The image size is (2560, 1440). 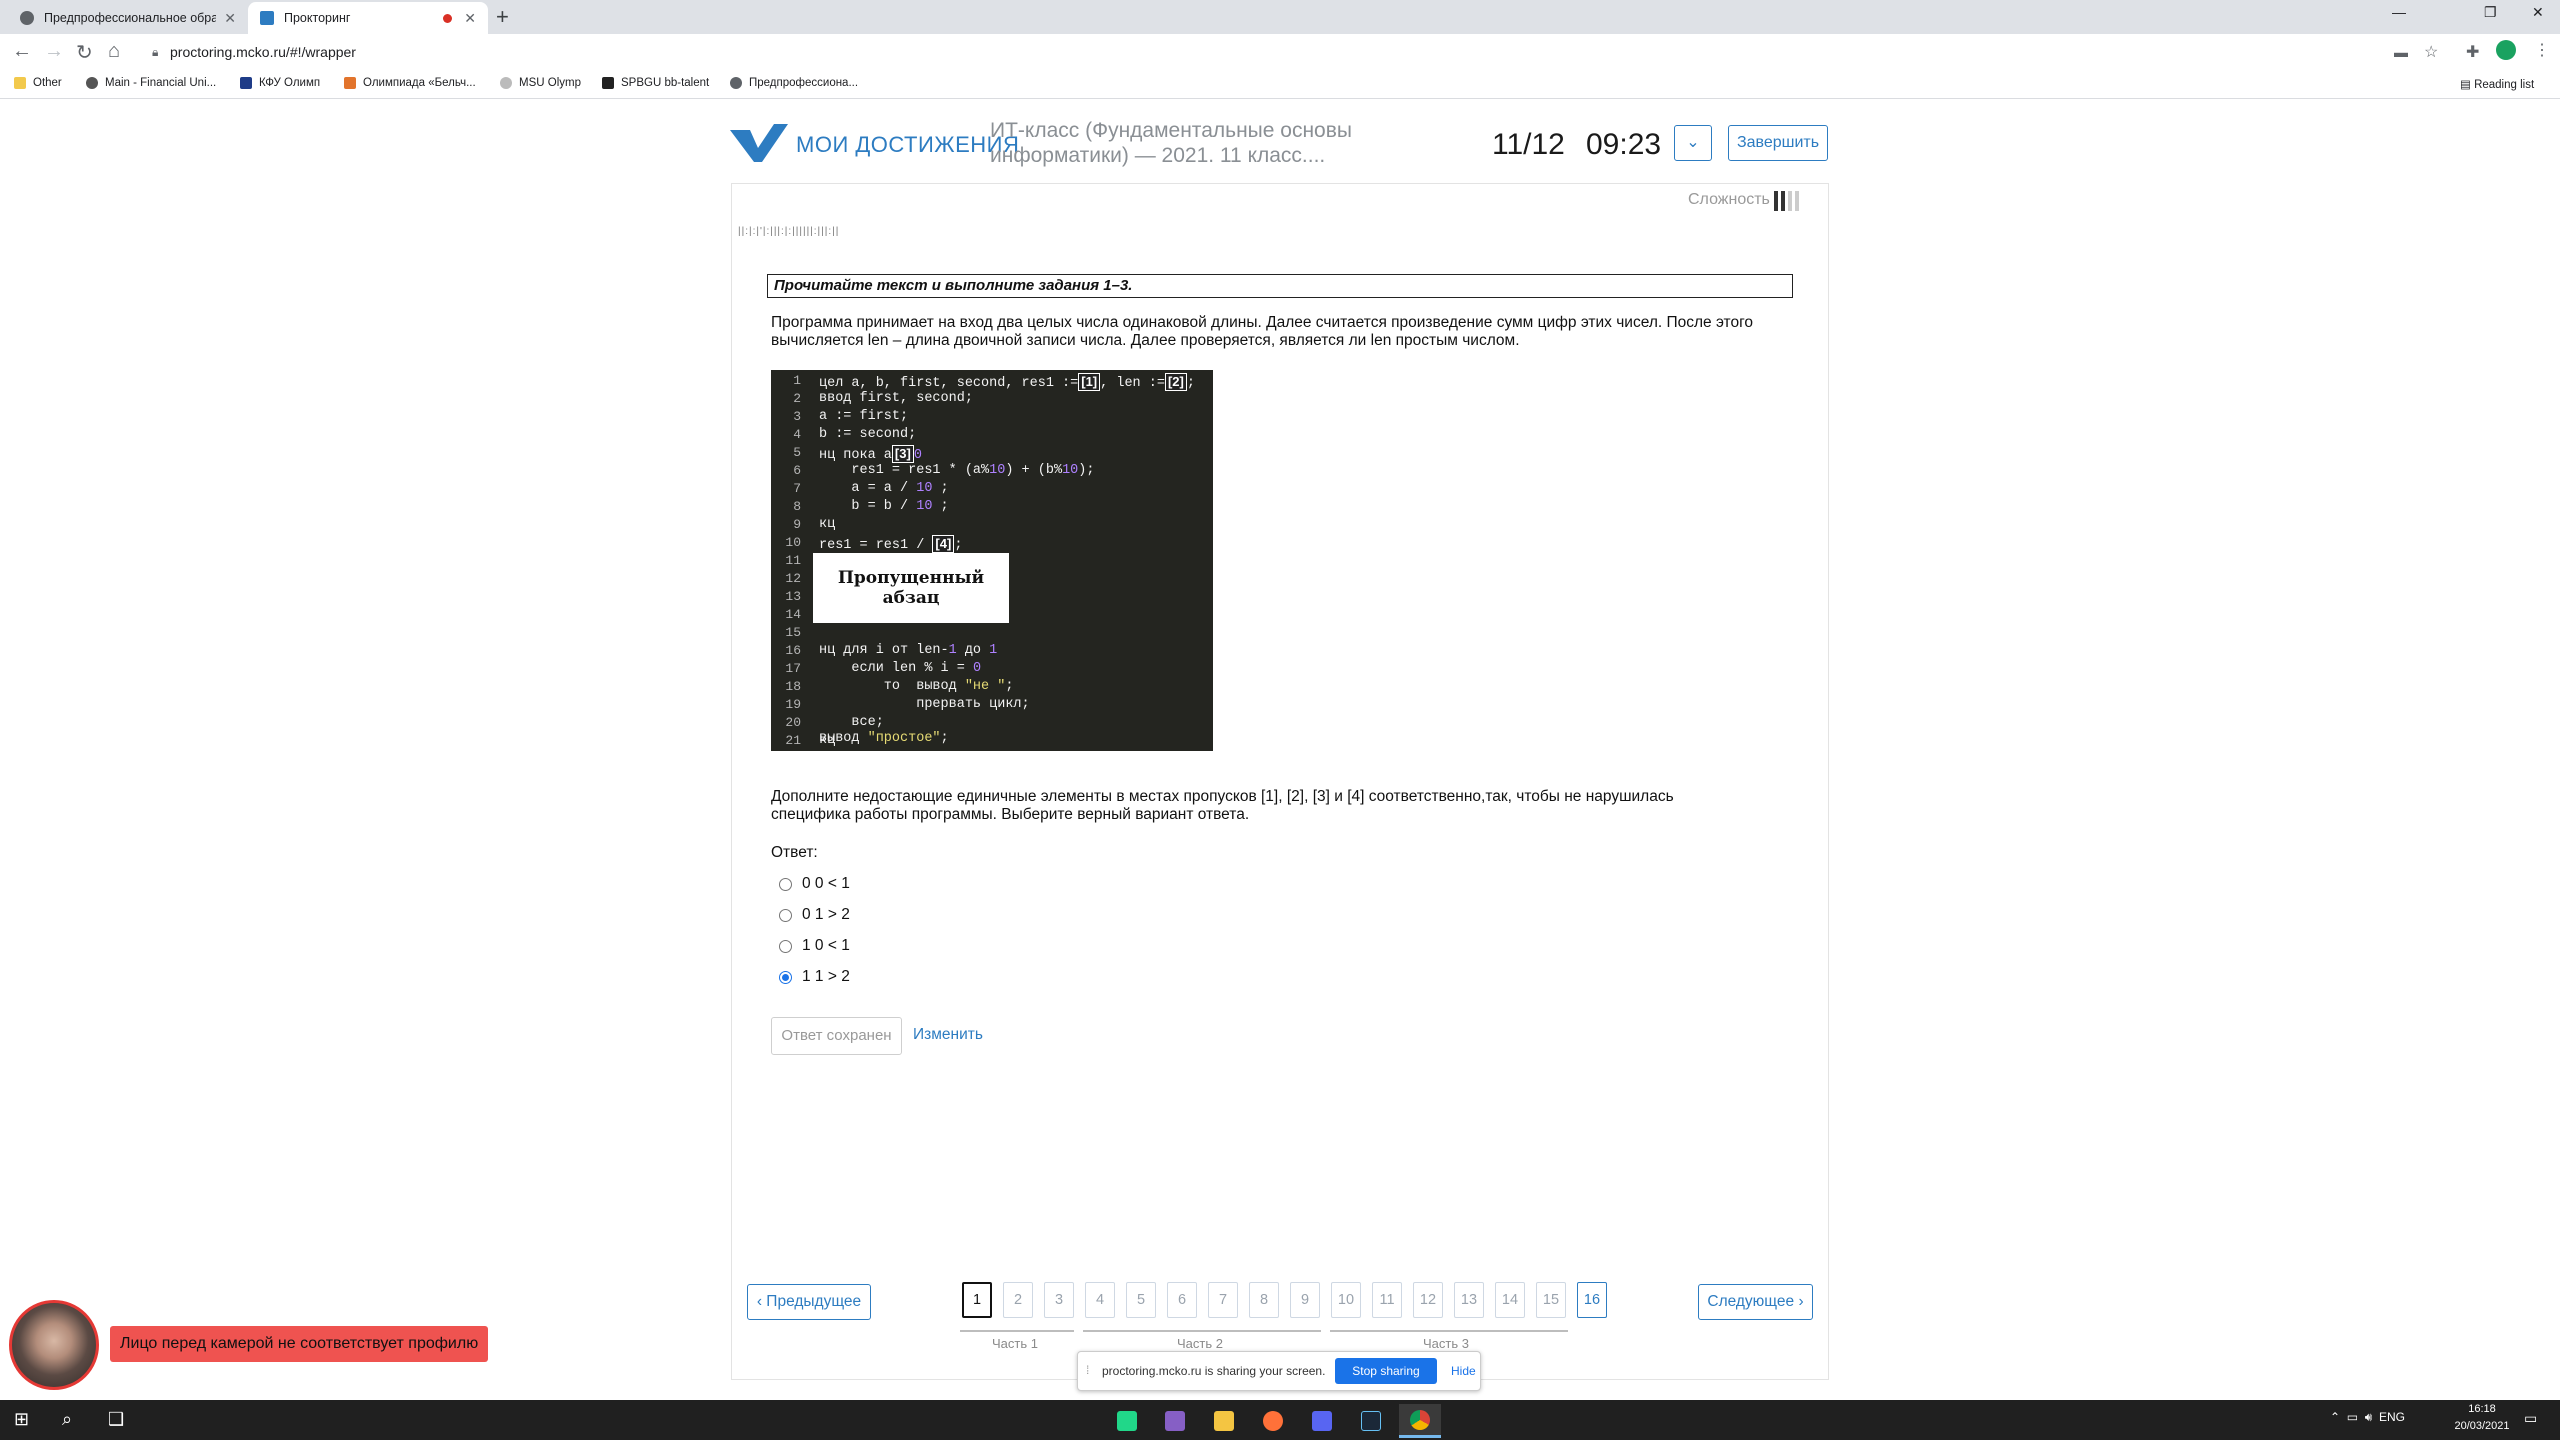 What do you see at coordinates (1371, 1421) in the screenshot?
I see `steam-icon` at bounding box center [1371, 1421].